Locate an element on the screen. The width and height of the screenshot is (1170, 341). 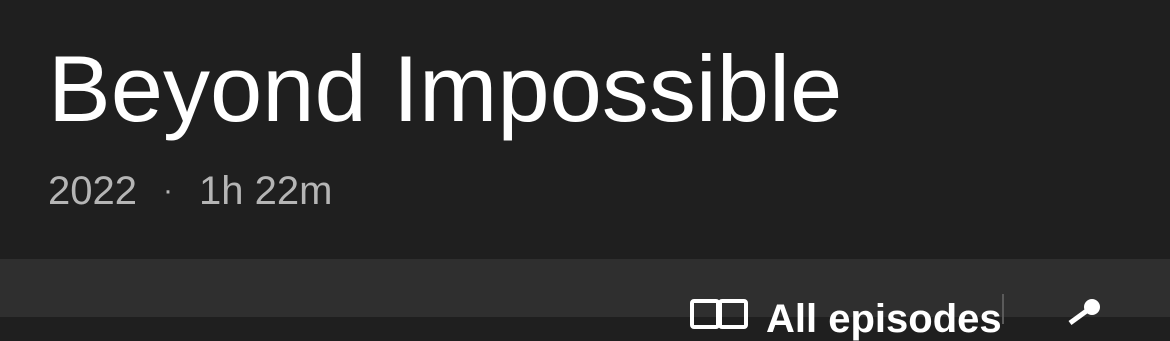
toolbar-divider is located at coordinates (1003, 309).